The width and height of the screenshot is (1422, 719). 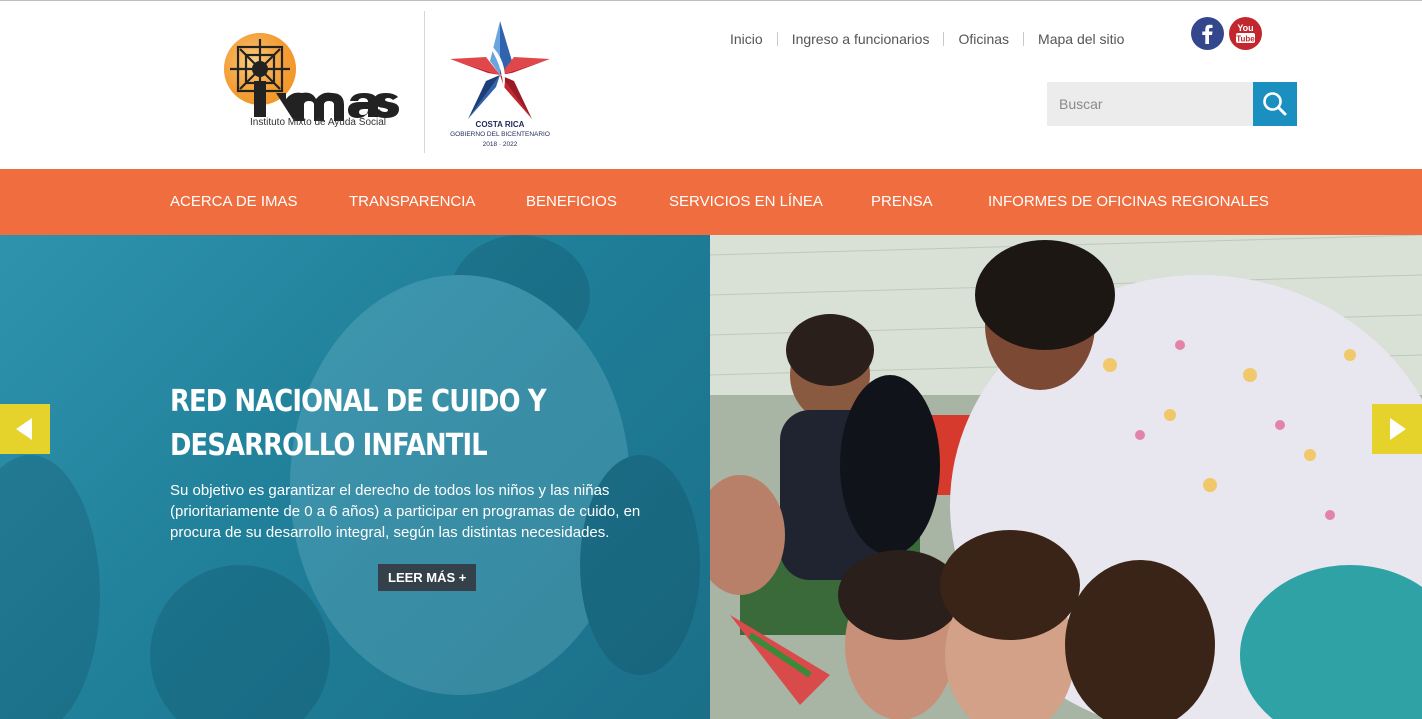 I want to click on org-full-name: Instituto Mixto de Ayuda Social, so click(x=318, y=122).